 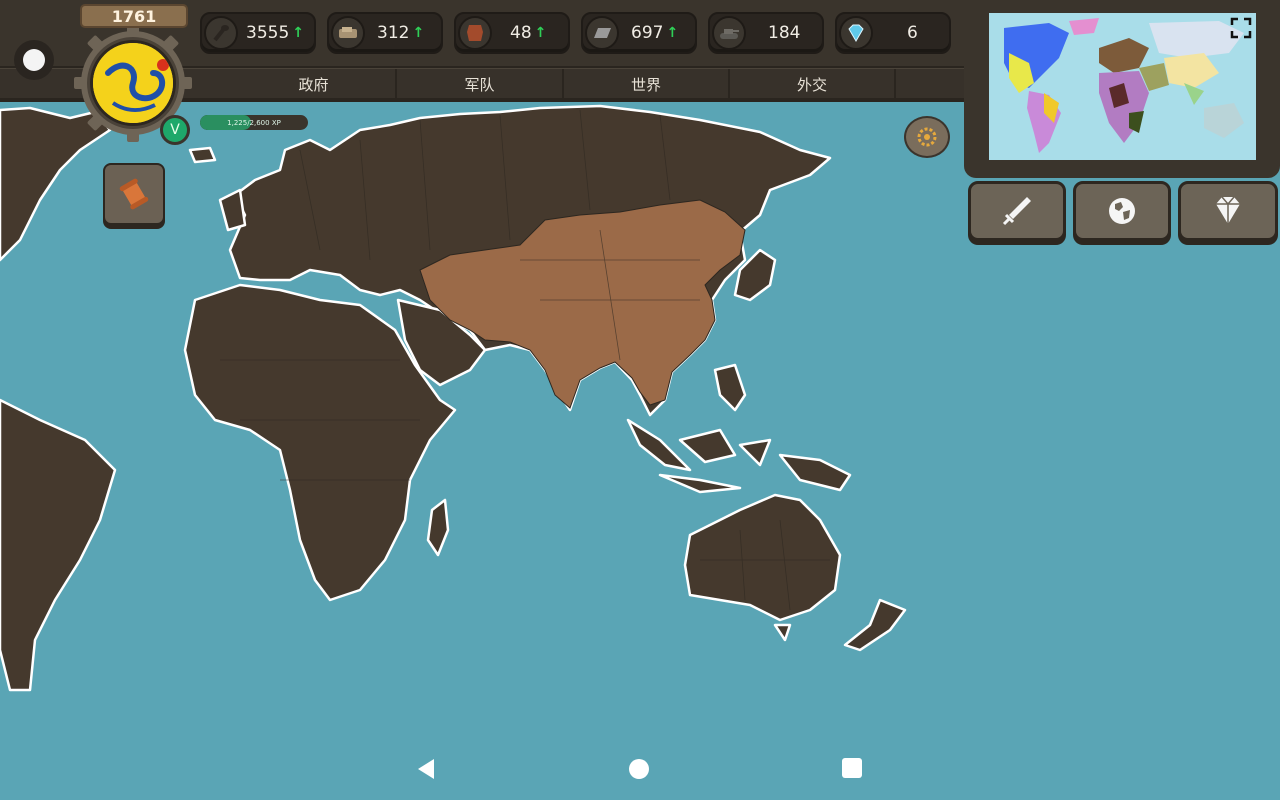 I want to click on tab-world: 世界, so click(x=647, y=84).